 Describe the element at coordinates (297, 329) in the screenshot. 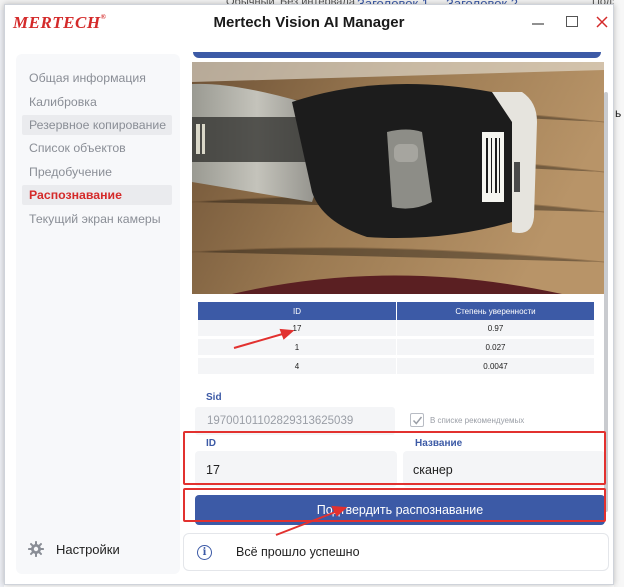

I see `cell-id: 17` at that location.